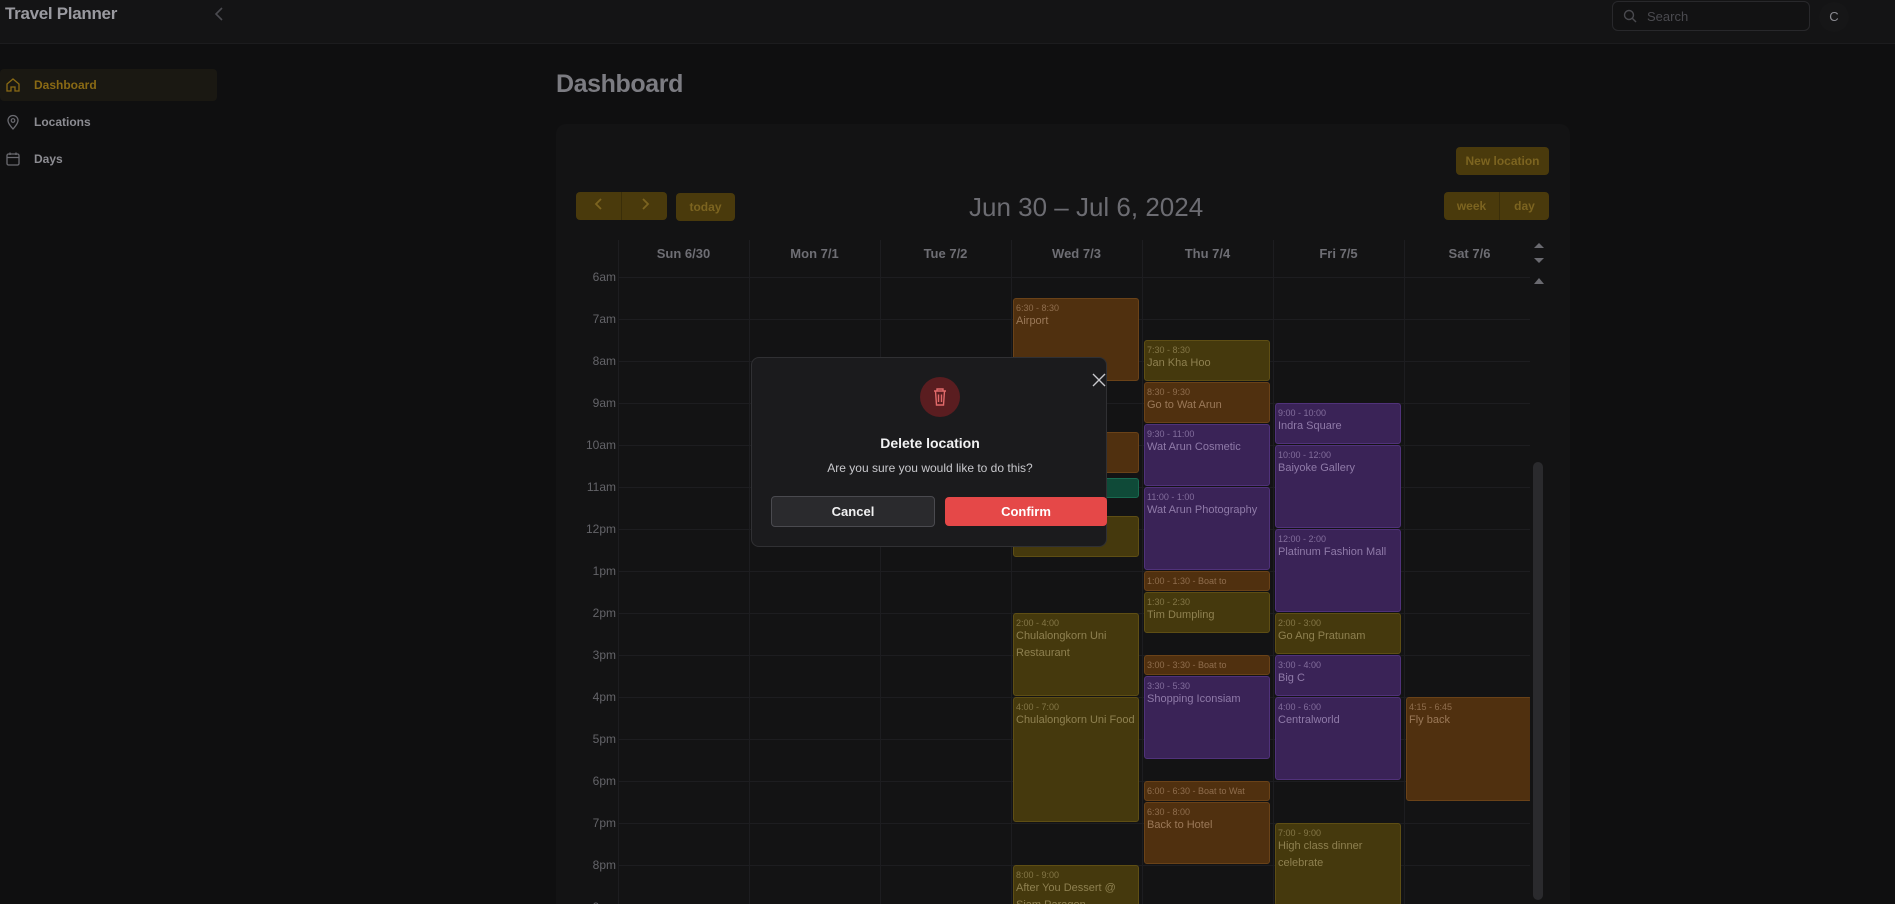  Describe the element at coordinates (1061, 644) in the screenshot. I see `event-title: Chulalongkorn Uni Restaurant` at that location.